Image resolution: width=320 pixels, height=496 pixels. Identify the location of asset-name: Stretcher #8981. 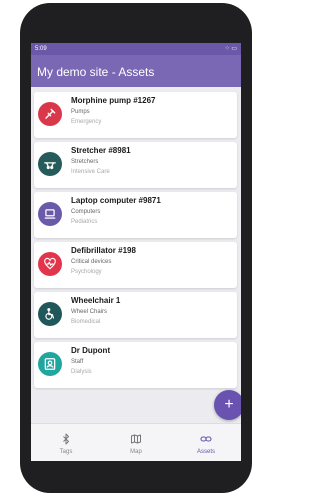
(101, 150).